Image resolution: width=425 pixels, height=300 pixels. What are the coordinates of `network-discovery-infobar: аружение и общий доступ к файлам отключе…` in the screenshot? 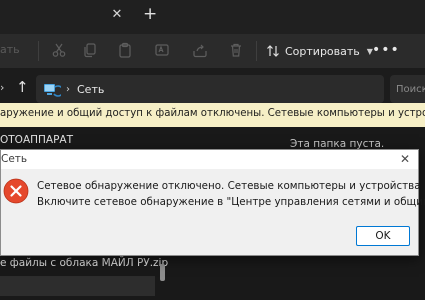 It's located at (212, 115).